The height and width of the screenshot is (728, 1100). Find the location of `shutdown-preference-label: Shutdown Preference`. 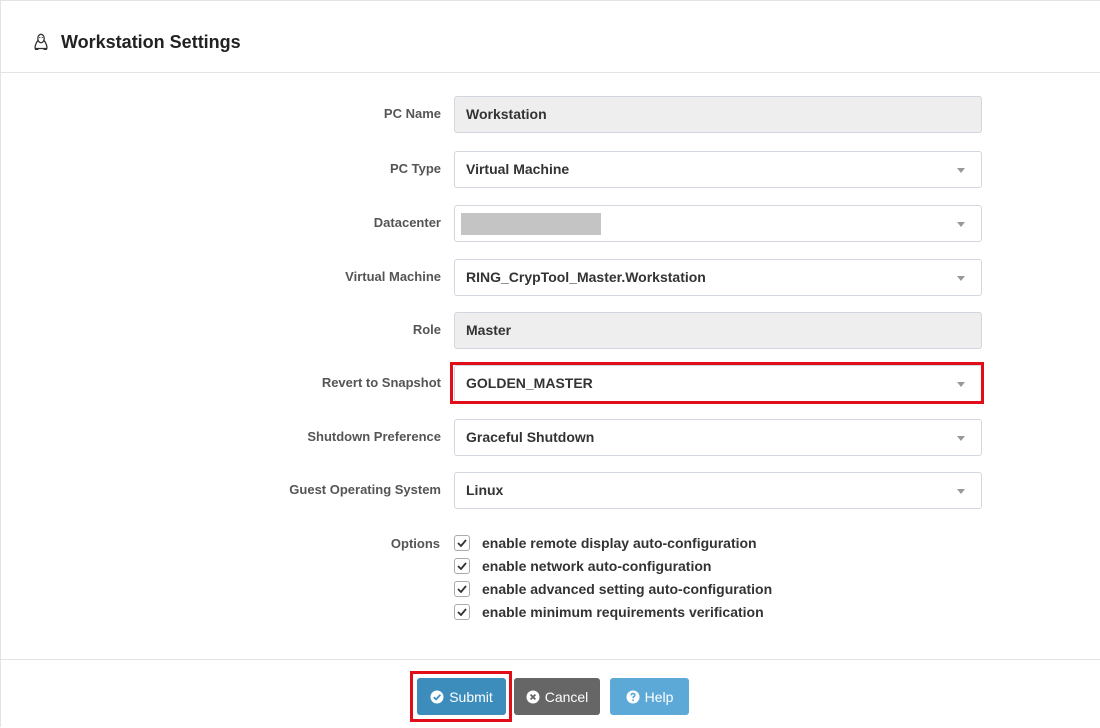

shutdown-preference-label: Shutdown Preference is located at coordinates (374, 436).